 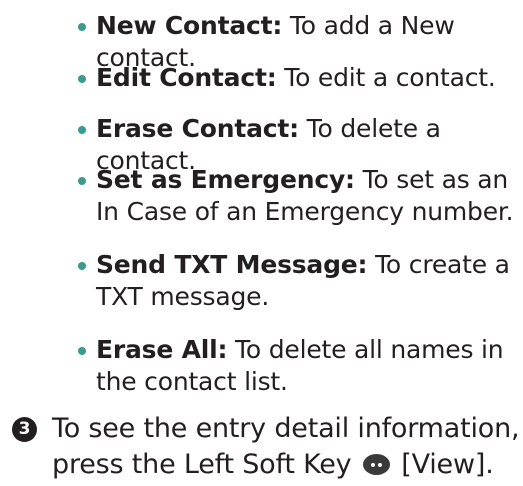 I want to click on option-term: Send TXT Message:, so click(x=232, y=264).